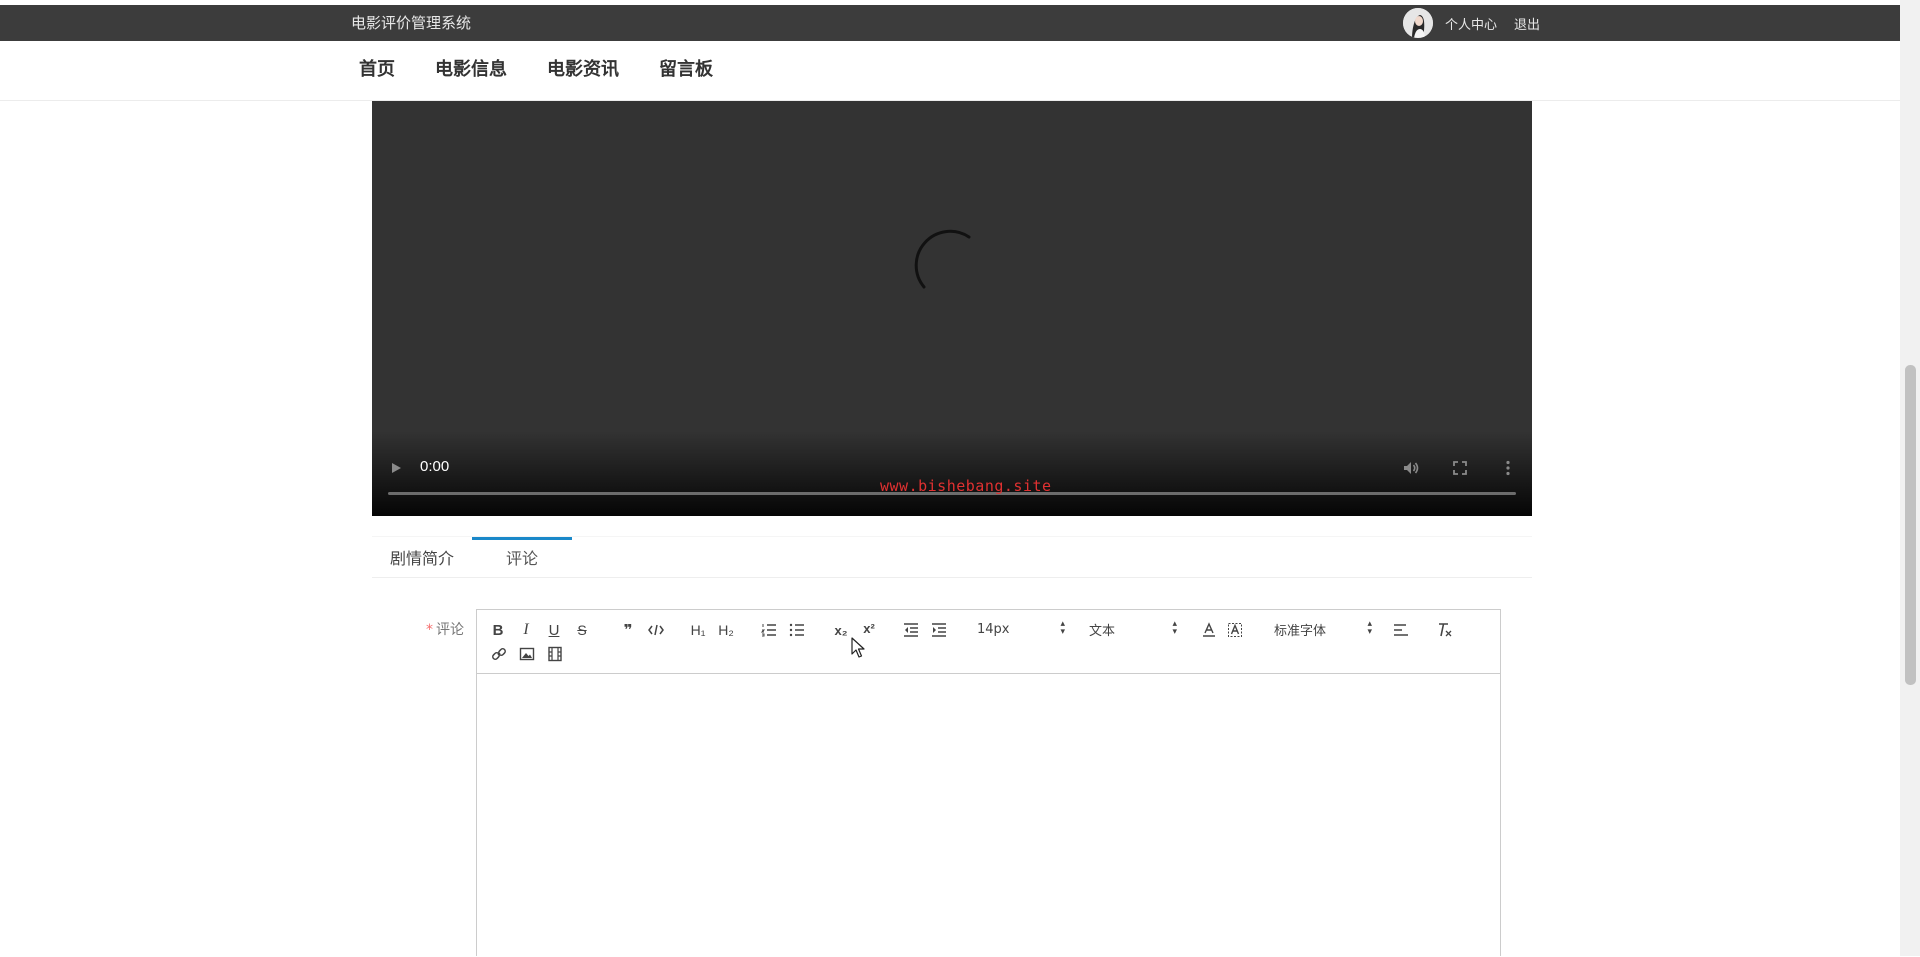 This screenshot has width=1920, height=957. What do you see at coordinates (952, 473) in the screenshot?
I see `video-controls-gradient` at bounding box center [952, 473].